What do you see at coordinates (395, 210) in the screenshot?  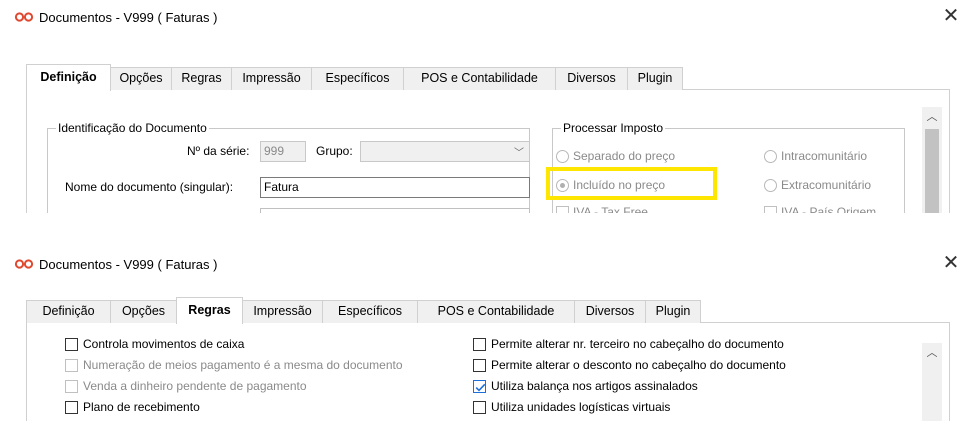 I see `nome-documento-plural-input` at bounding box center [395, 210].